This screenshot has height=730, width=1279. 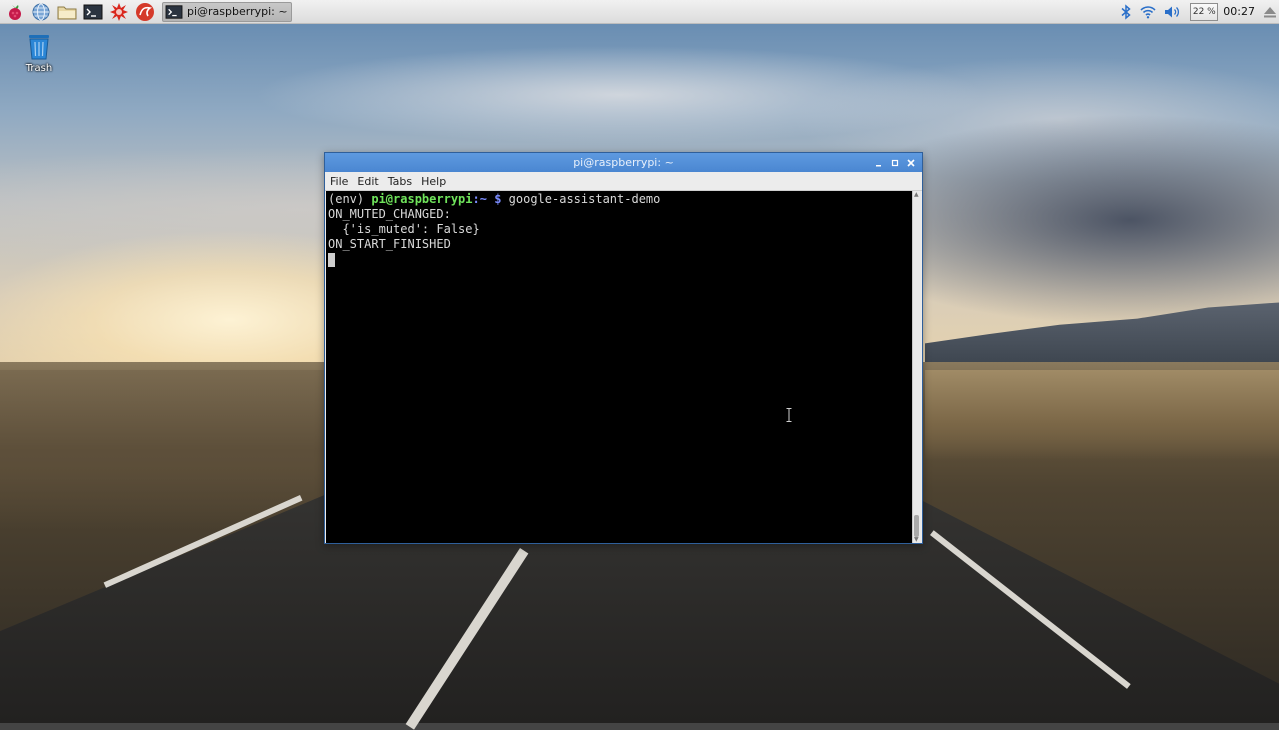 I want to click on web-browser-globe-icon, so click(x=41, y=12).